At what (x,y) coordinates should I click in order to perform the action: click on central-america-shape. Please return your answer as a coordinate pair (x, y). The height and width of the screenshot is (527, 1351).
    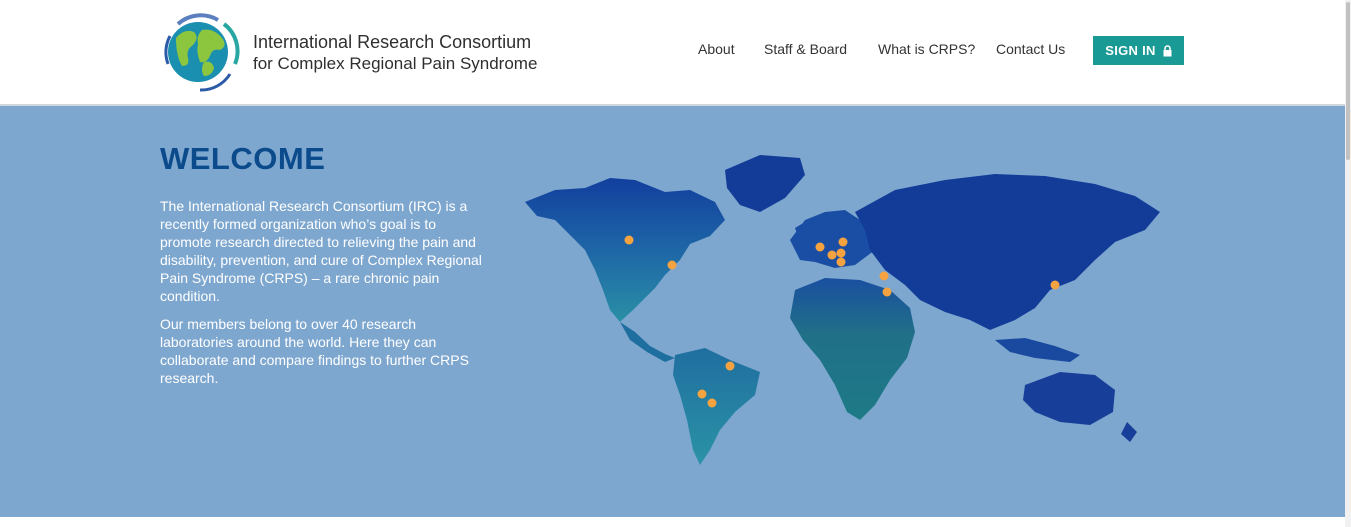
    Looking at the image, I should click on (647, 342).